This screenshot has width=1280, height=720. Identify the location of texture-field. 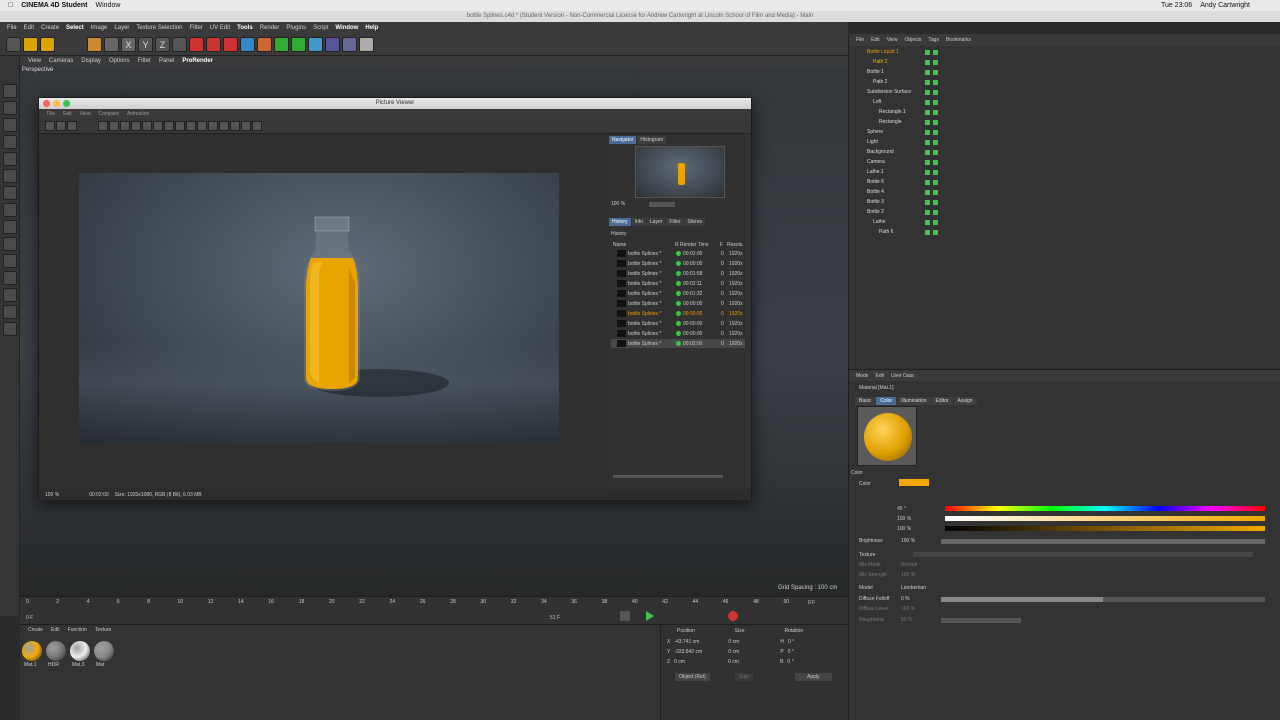
(1083, 554).